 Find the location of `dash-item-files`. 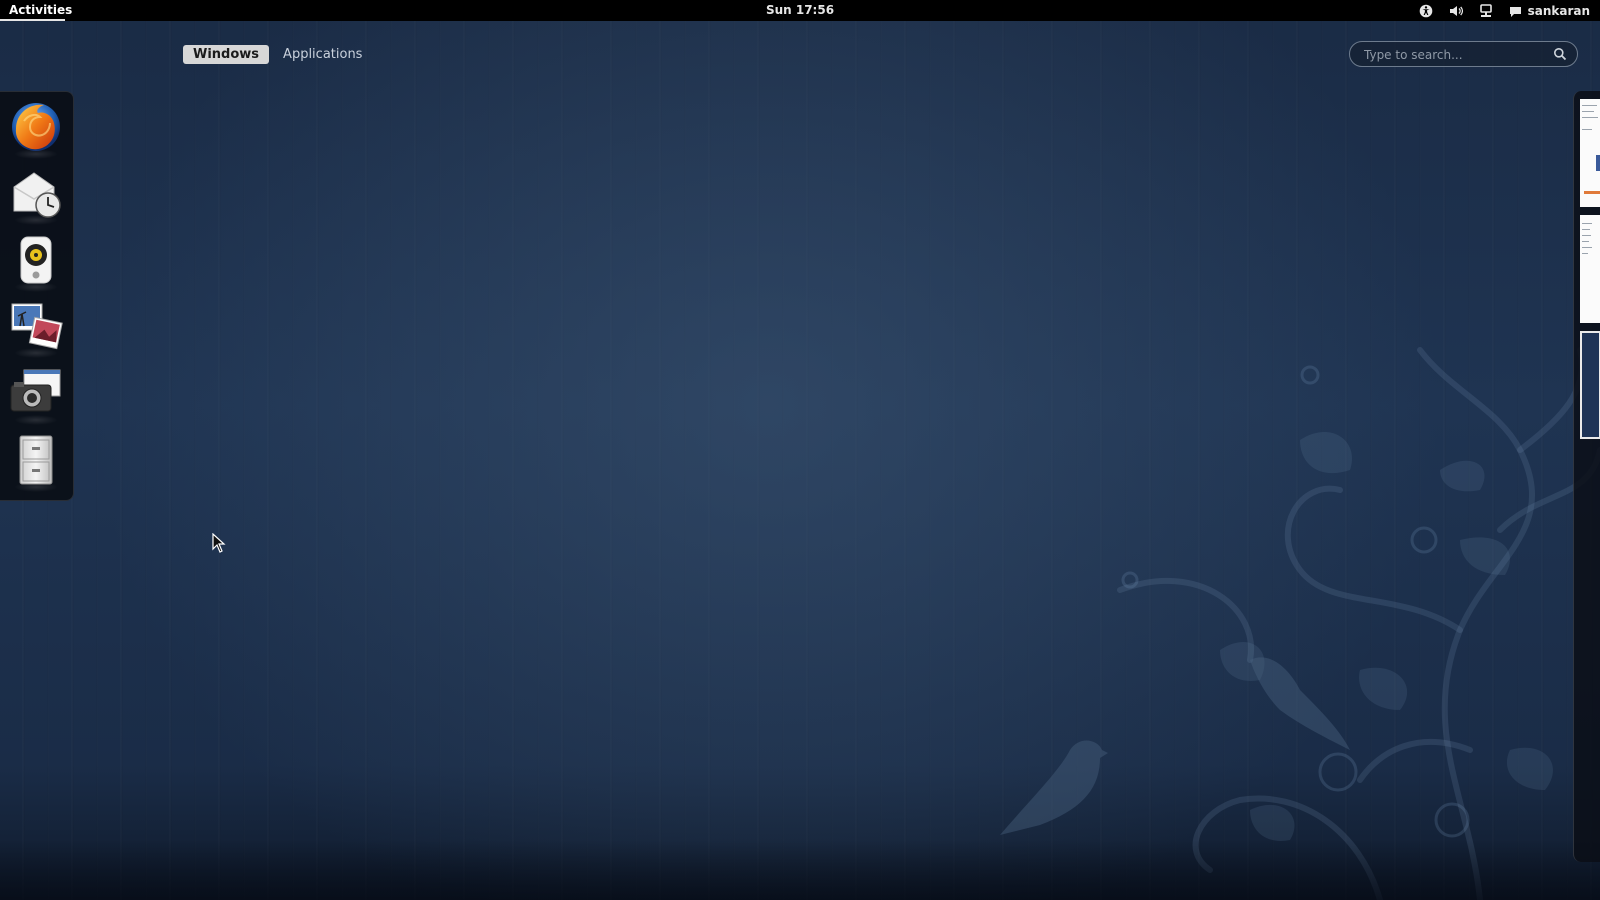

dash-item-files is located at coordinates (36, 462).